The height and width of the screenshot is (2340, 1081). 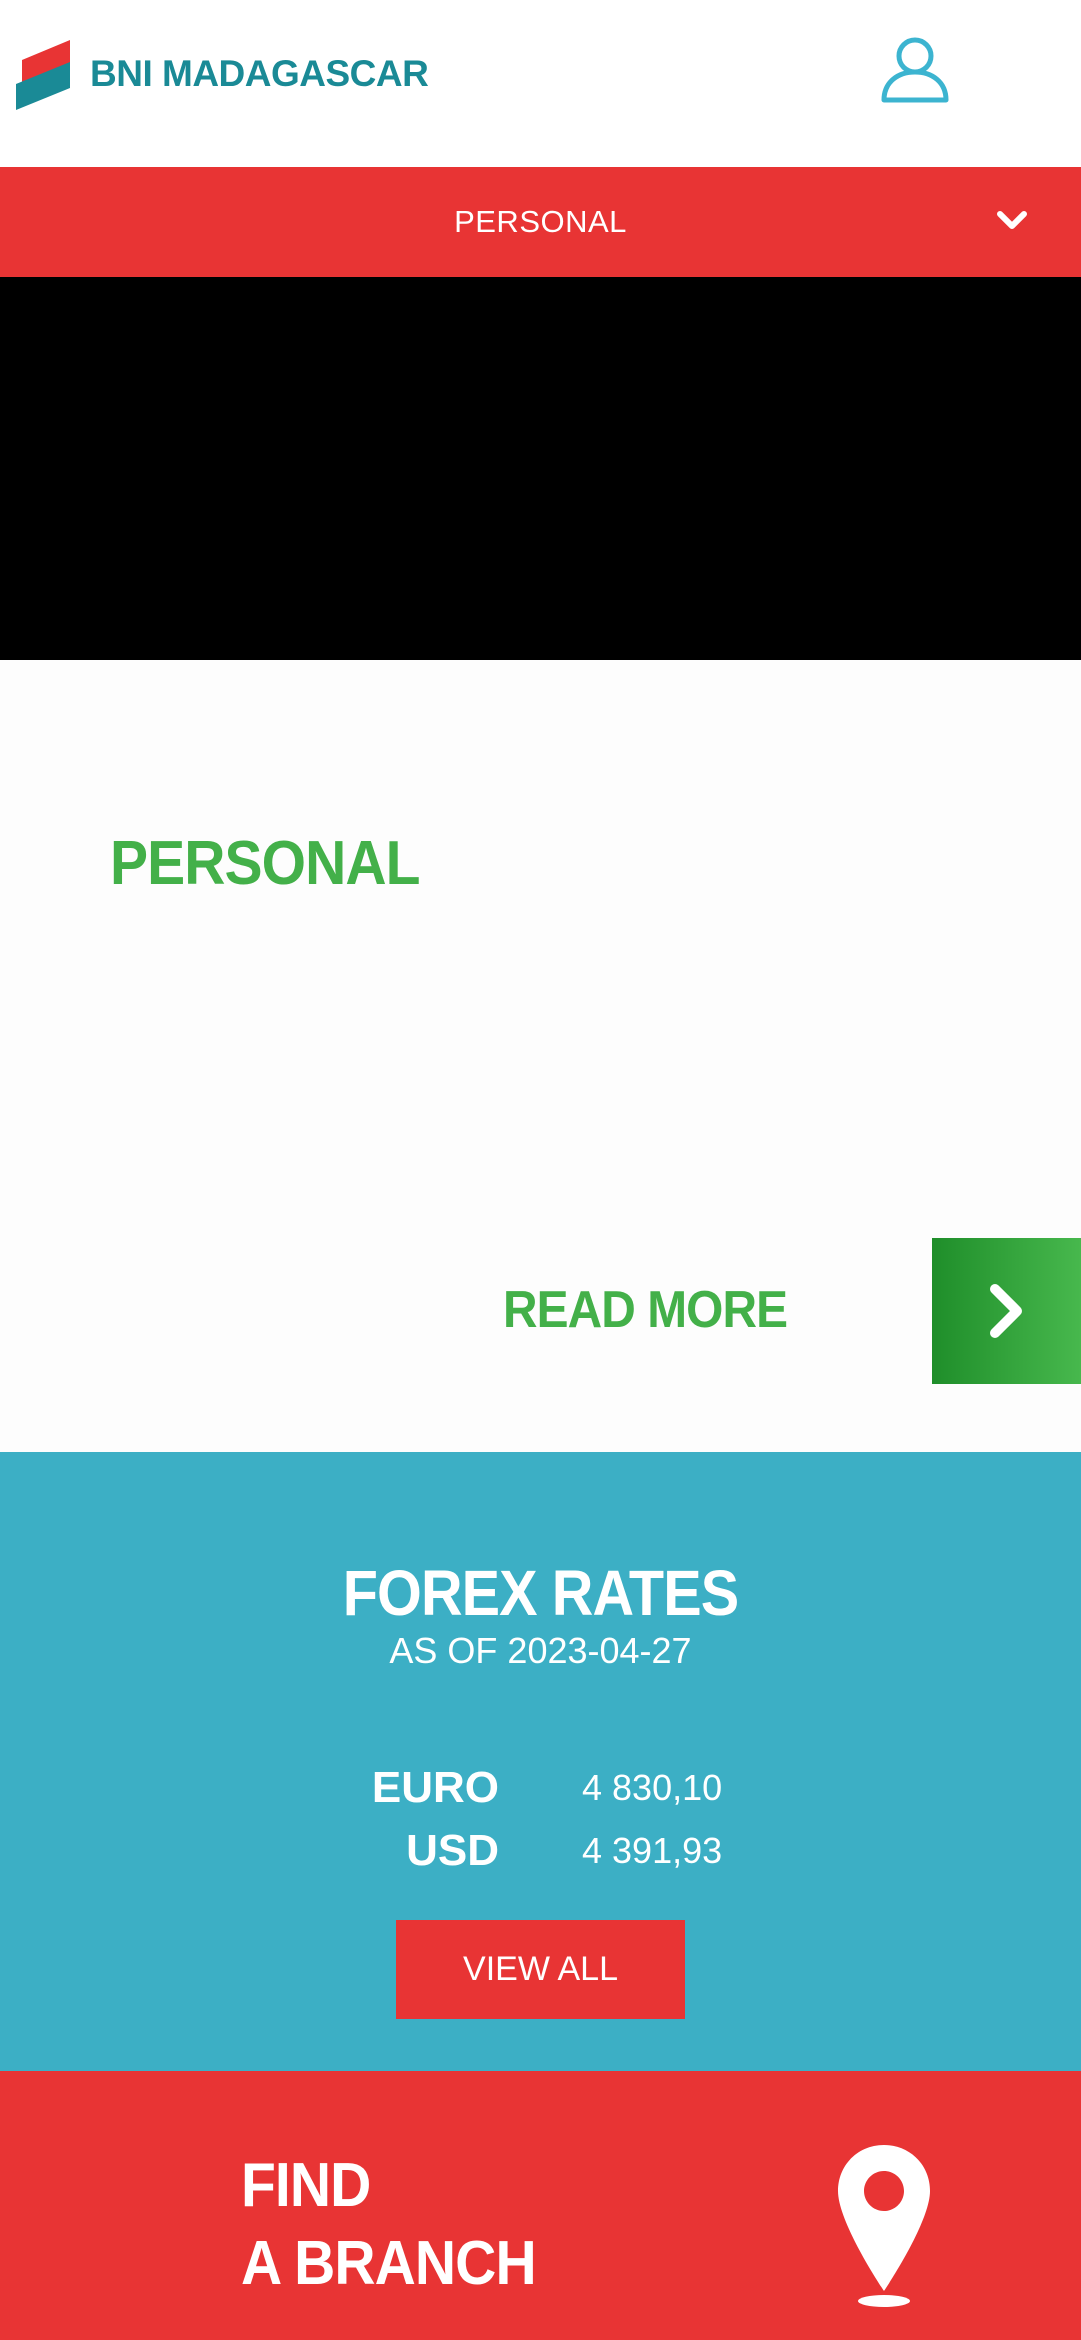 What do you see at coordinates (259, 73) in the screenshot?
I see `logo-text: BNI MADAGASCAR` at bounding box center [259, 73].